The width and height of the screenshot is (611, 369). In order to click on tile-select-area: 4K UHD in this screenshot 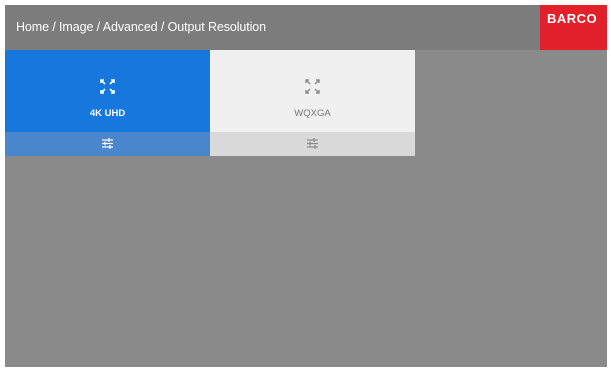, I will do `click(107, 91)`.